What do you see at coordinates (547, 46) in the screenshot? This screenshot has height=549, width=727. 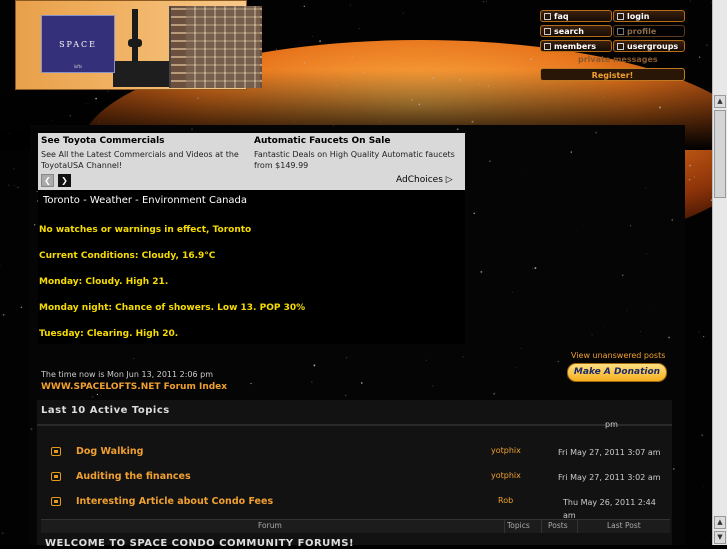 I see `members-icon` at bounding box center [547, 46].